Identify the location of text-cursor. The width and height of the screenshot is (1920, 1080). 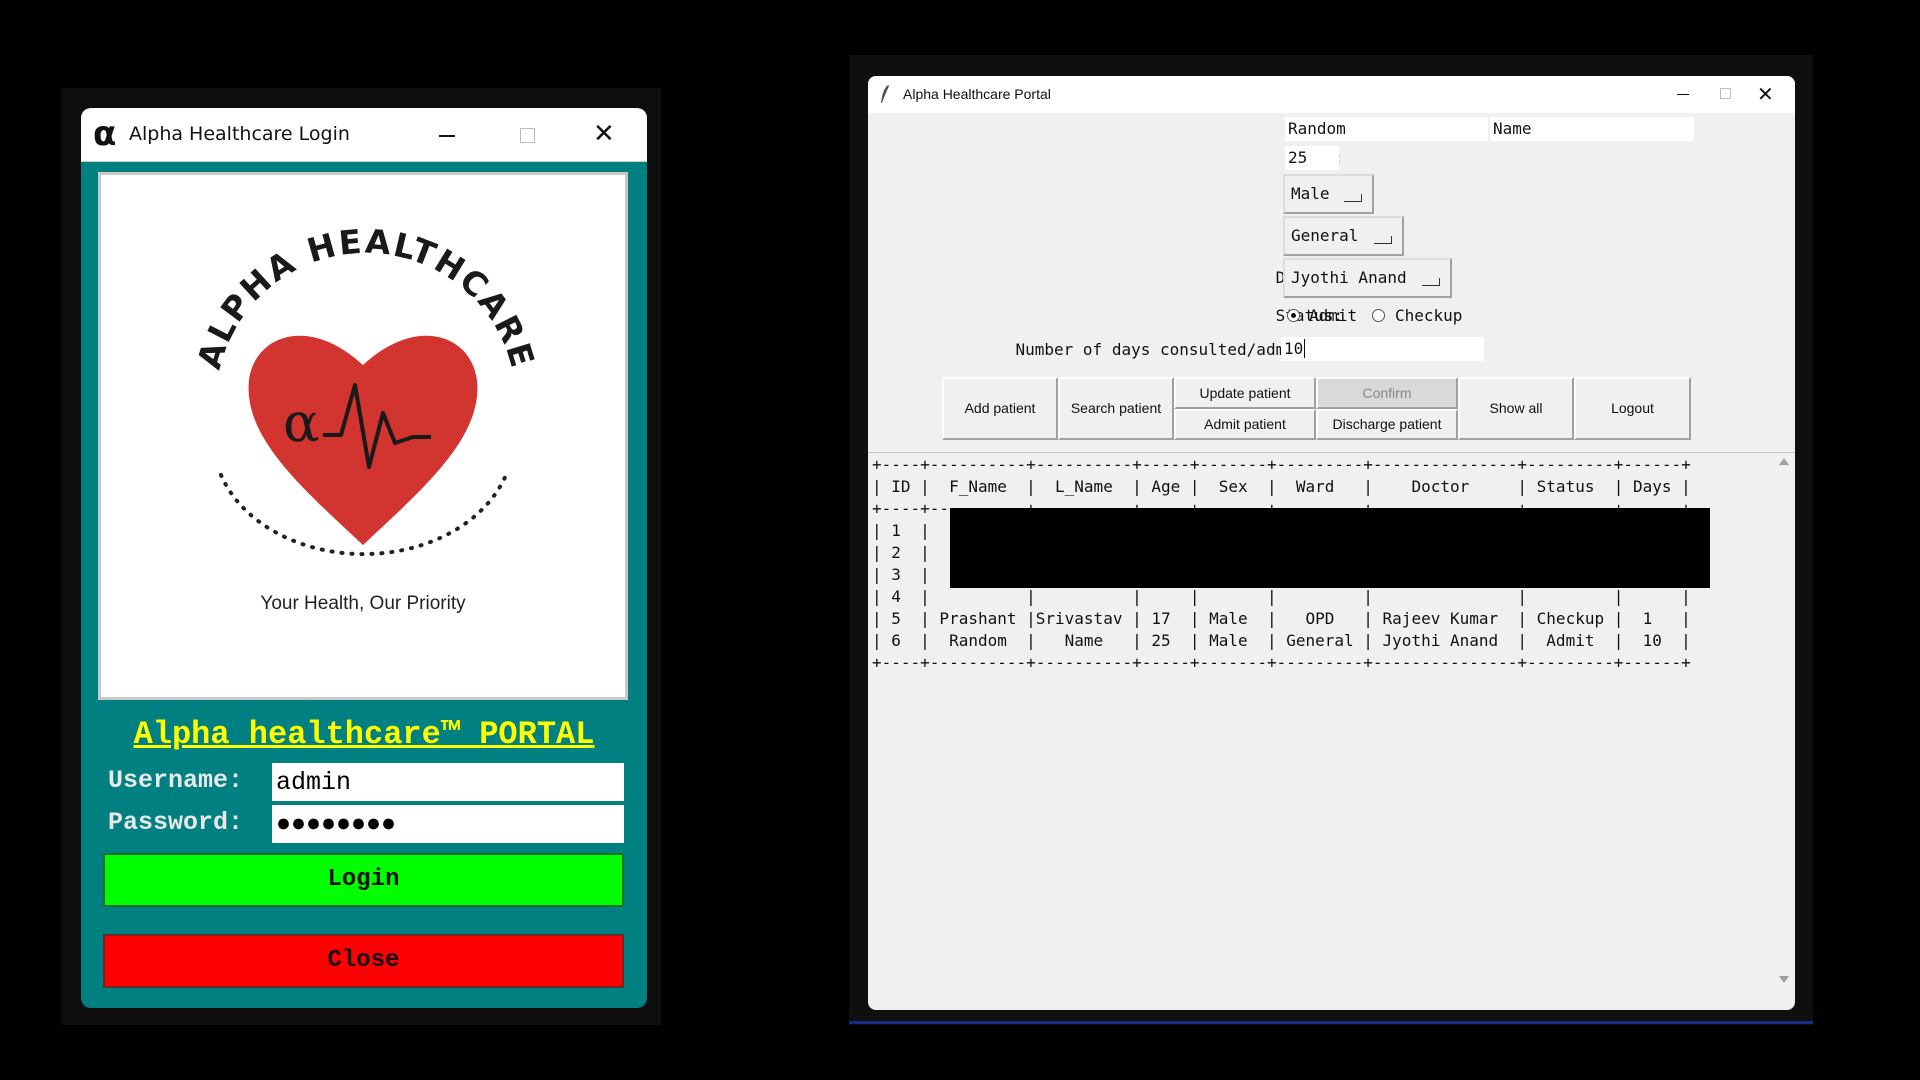
(1305, 348).